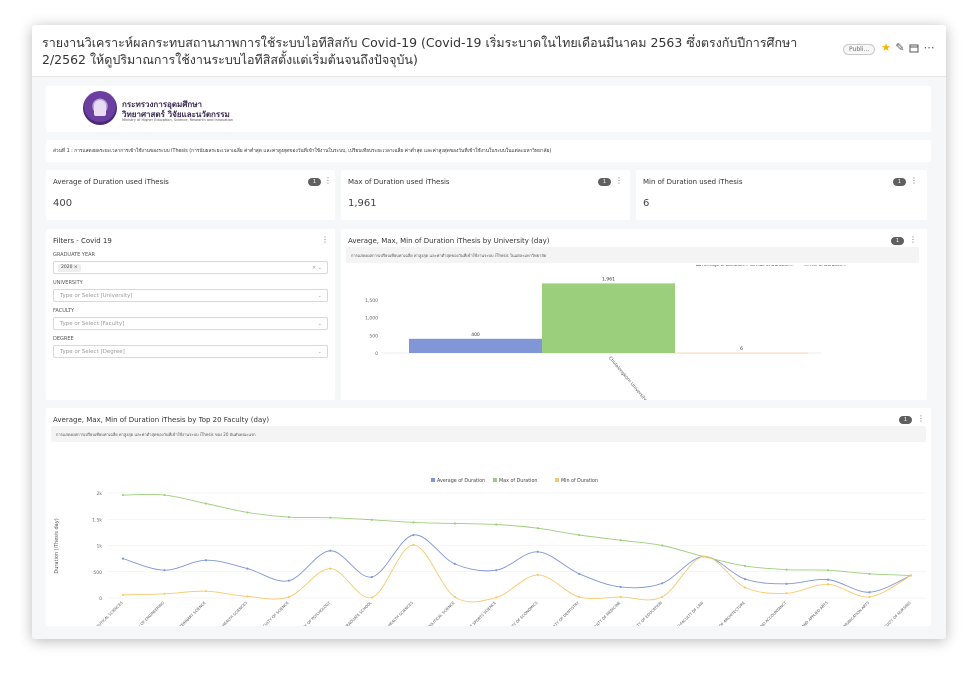  Describe the element at coordinates (57, 545) in the screenshot. I see `y-axis-label: Duration (iThesis day)` at that location.